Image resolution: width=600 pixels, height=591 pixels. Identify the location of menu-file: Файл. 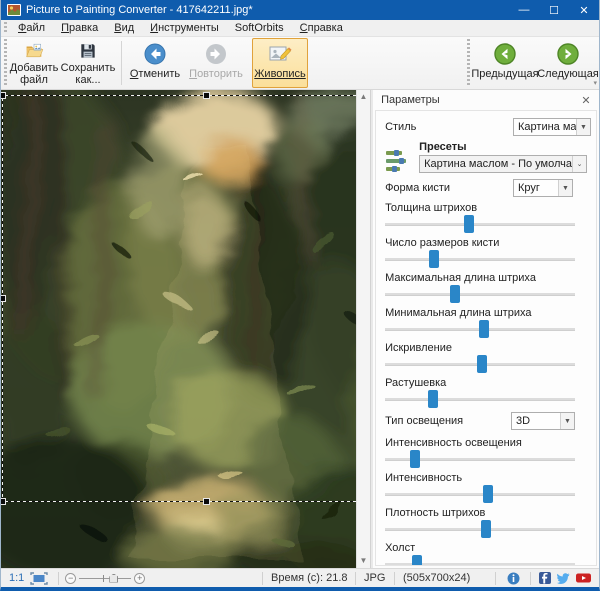
(31, 28).